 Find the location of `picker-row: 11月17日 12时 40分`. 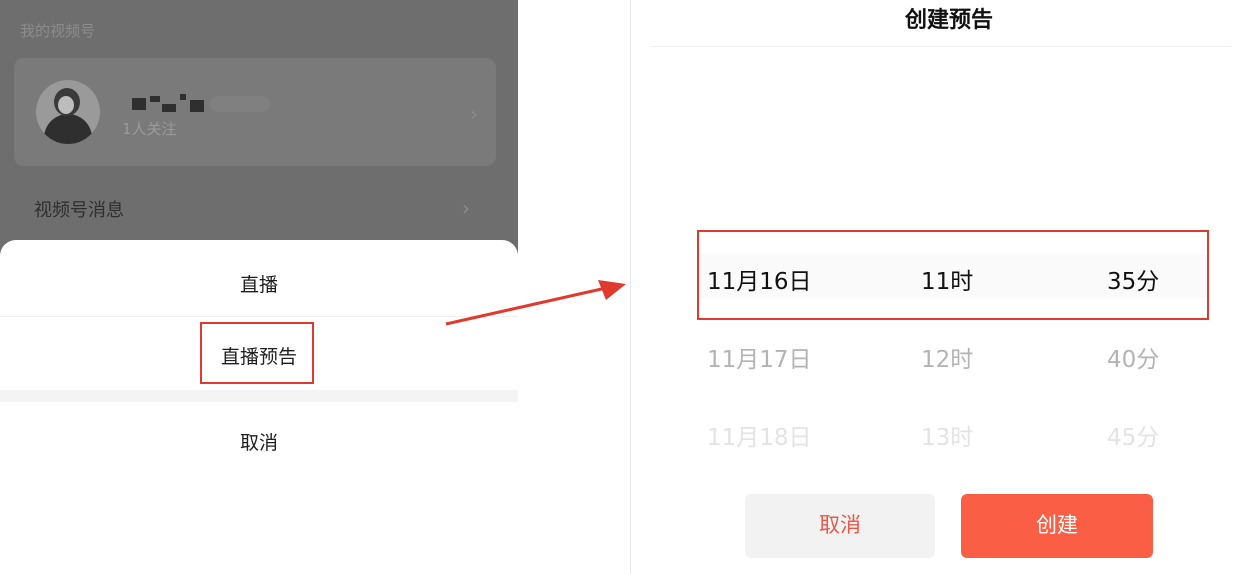

picker-row: 11月17日 12时 40分 is located at coordinates (953, 360).